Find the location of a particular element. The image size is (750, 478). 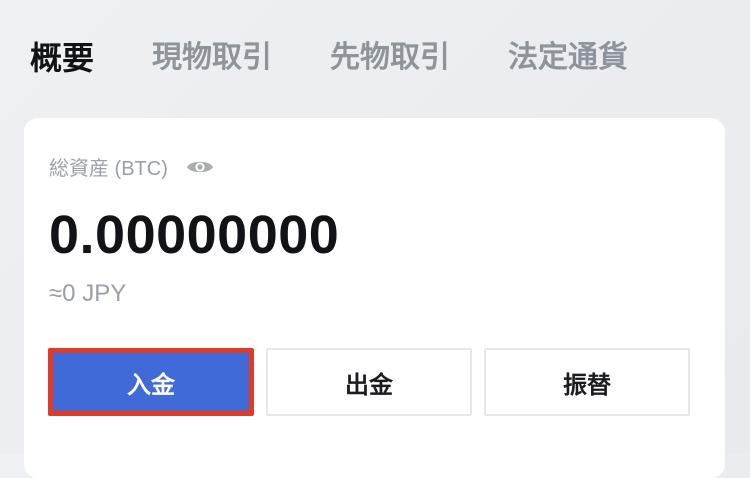

deposit-button-label: 入金 is located at coordinates (151, 384).